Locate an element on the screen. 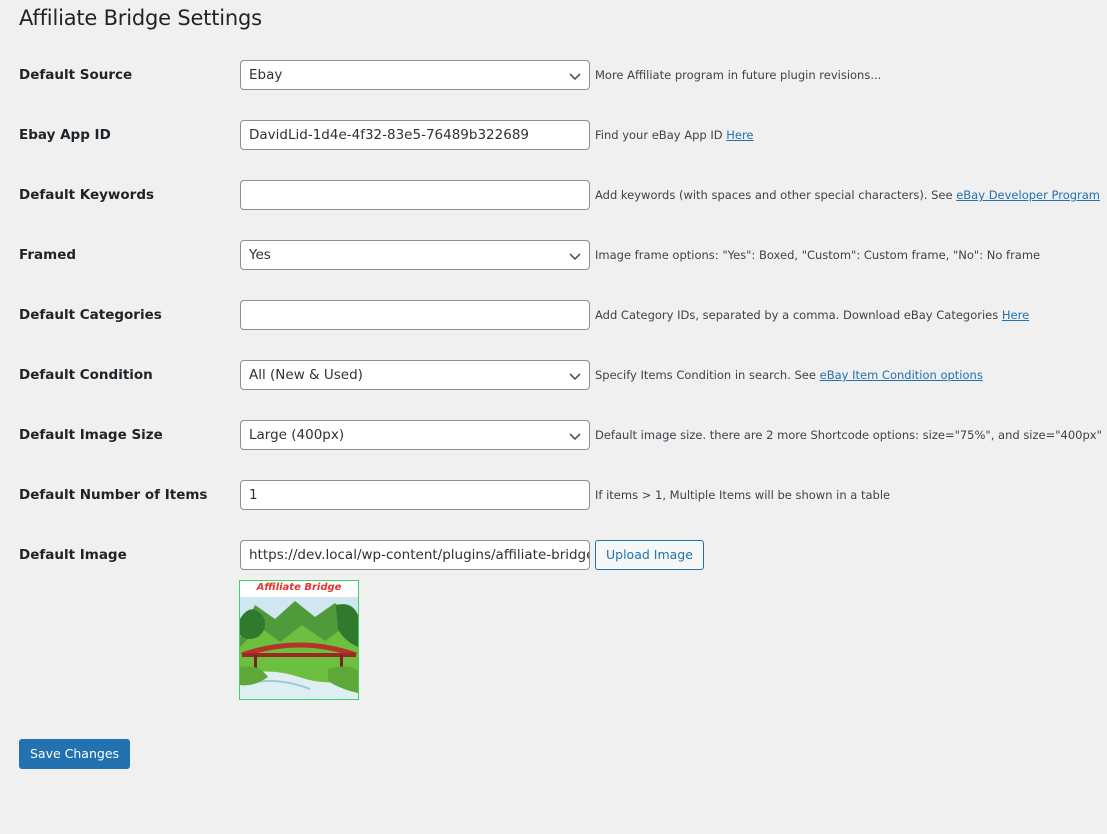 The height and width of the screenshot is (834, 1107). ebay-item-condition-link: eBay Item Condition options is located at coordinates (901, 375).